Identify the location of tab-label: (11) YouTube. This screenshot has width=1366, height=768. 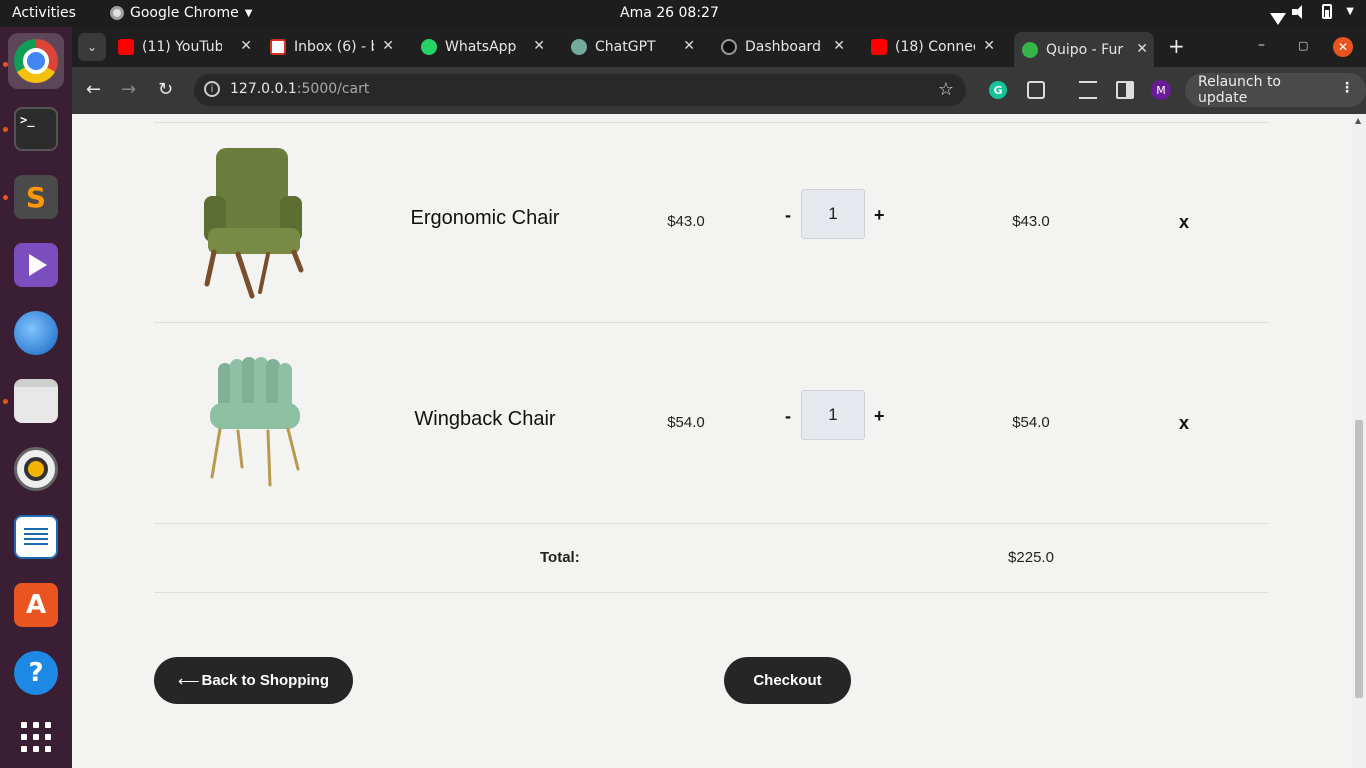
(182, 47).